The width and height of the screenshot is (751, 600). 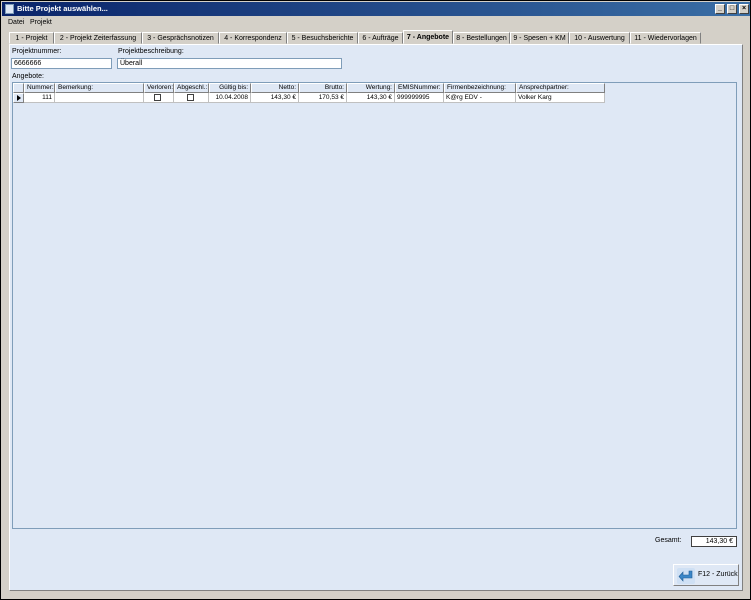 I want to click on cell-gueltig: 10.04.2008, so click(x=230, y=98).